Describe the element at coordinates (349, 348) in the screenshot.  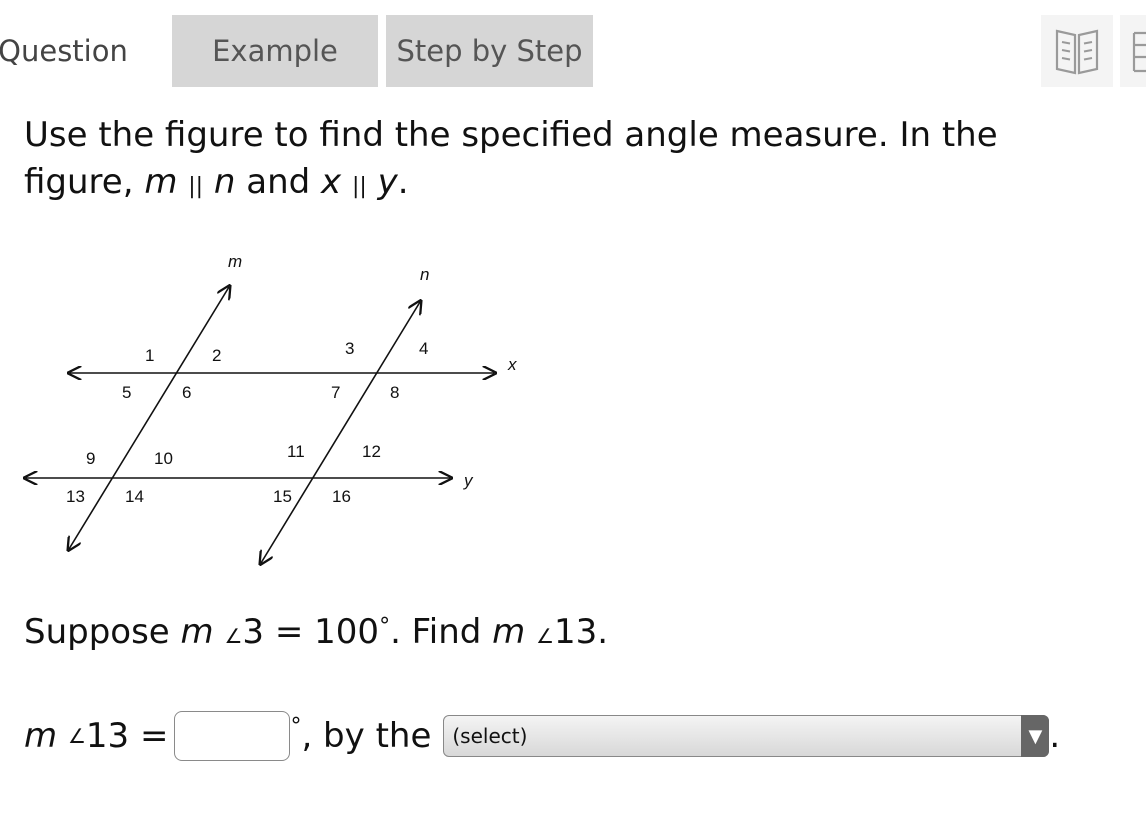
I see `angle-label-3: 3` at that location.